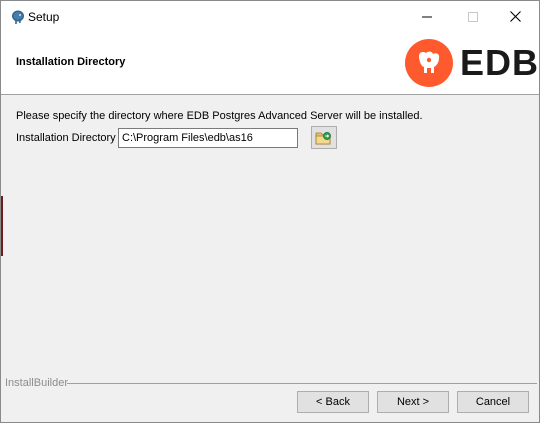 This screenshot has width=540, height=423. What do you see at coordinates (493, 402) in the screenshot?
I see `cancel-button: Cancel` at bounding box center [493, 402].